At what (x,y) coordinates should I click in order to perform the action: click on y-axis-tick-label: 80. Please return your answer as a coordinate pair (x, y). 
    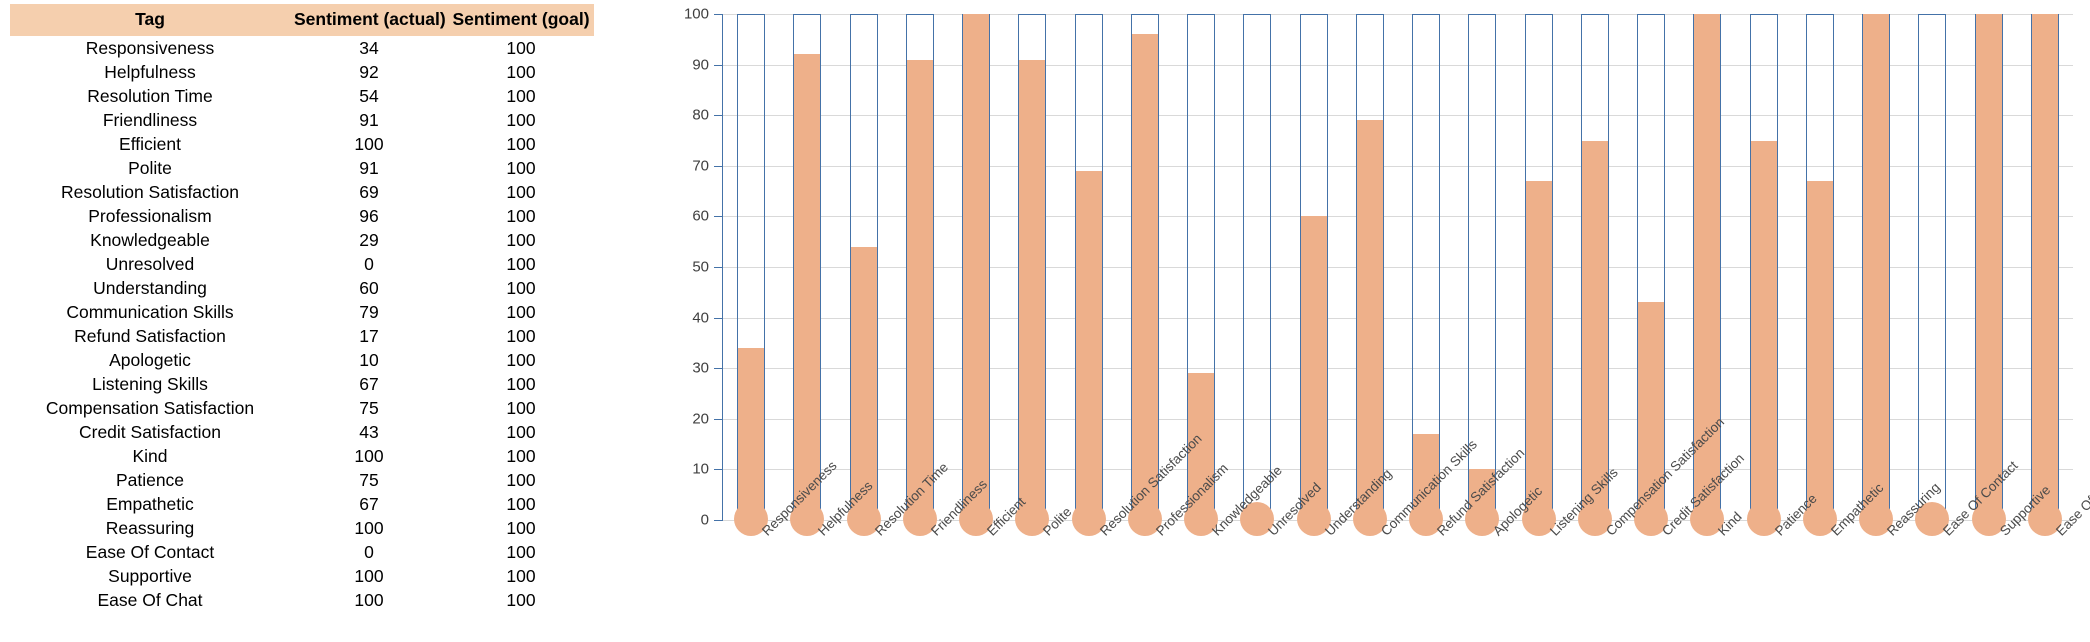
    Looking at the image, I should click on (700, 115).